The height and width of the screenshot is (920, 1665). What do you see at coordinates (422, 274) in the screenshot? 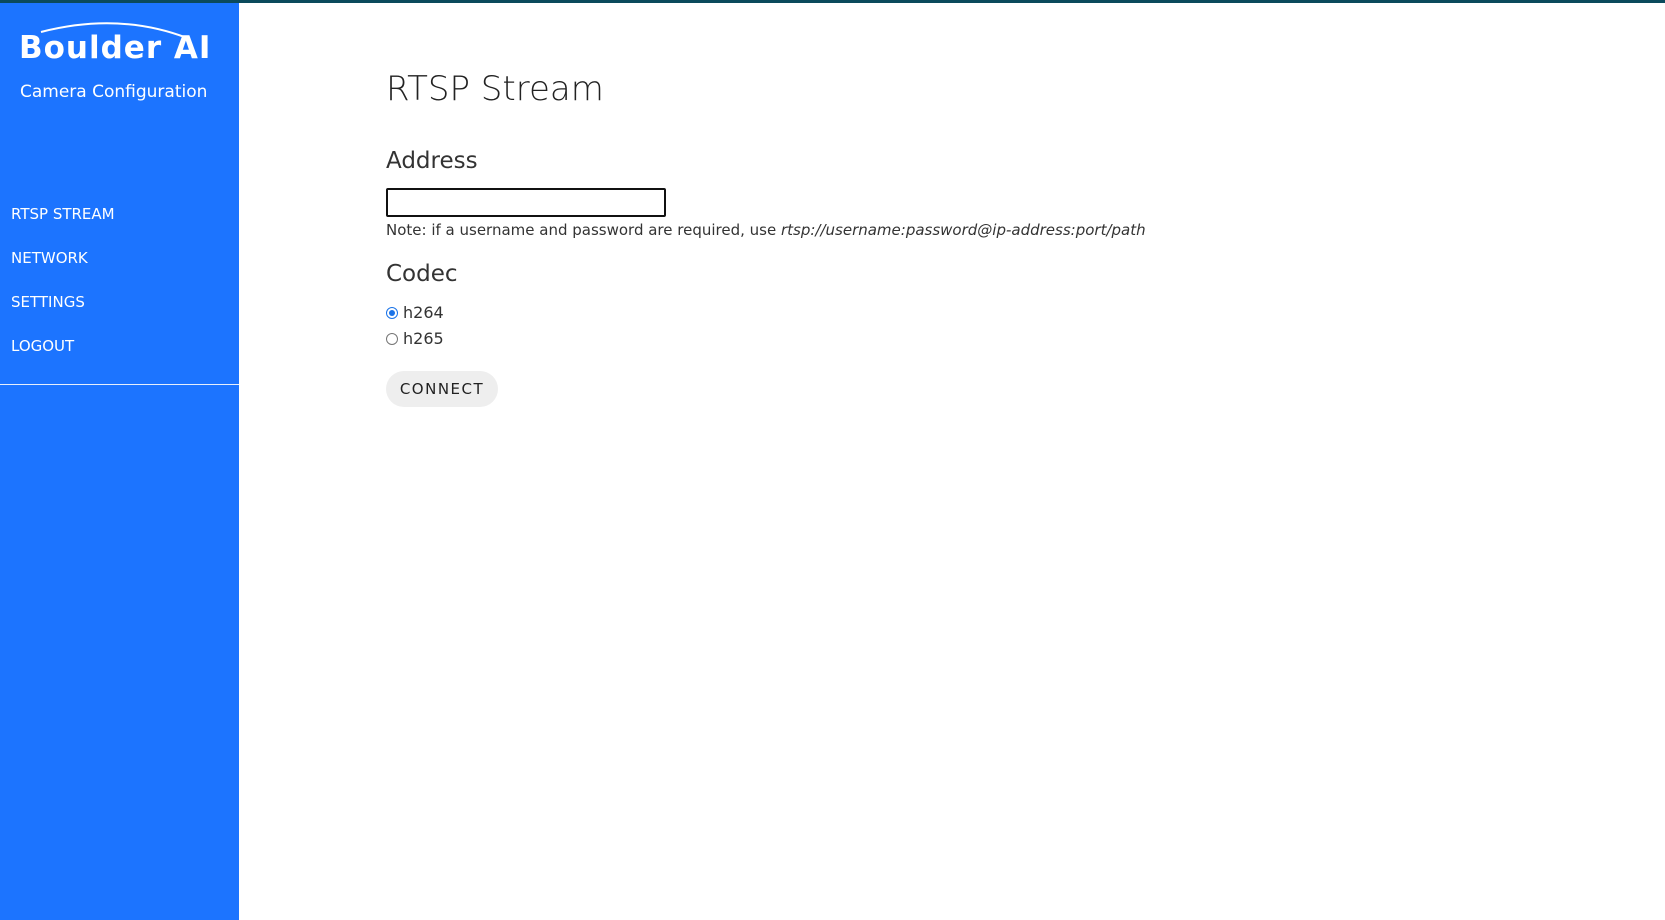
I see `codec-label: Codec` at bounding box center [422, 274].